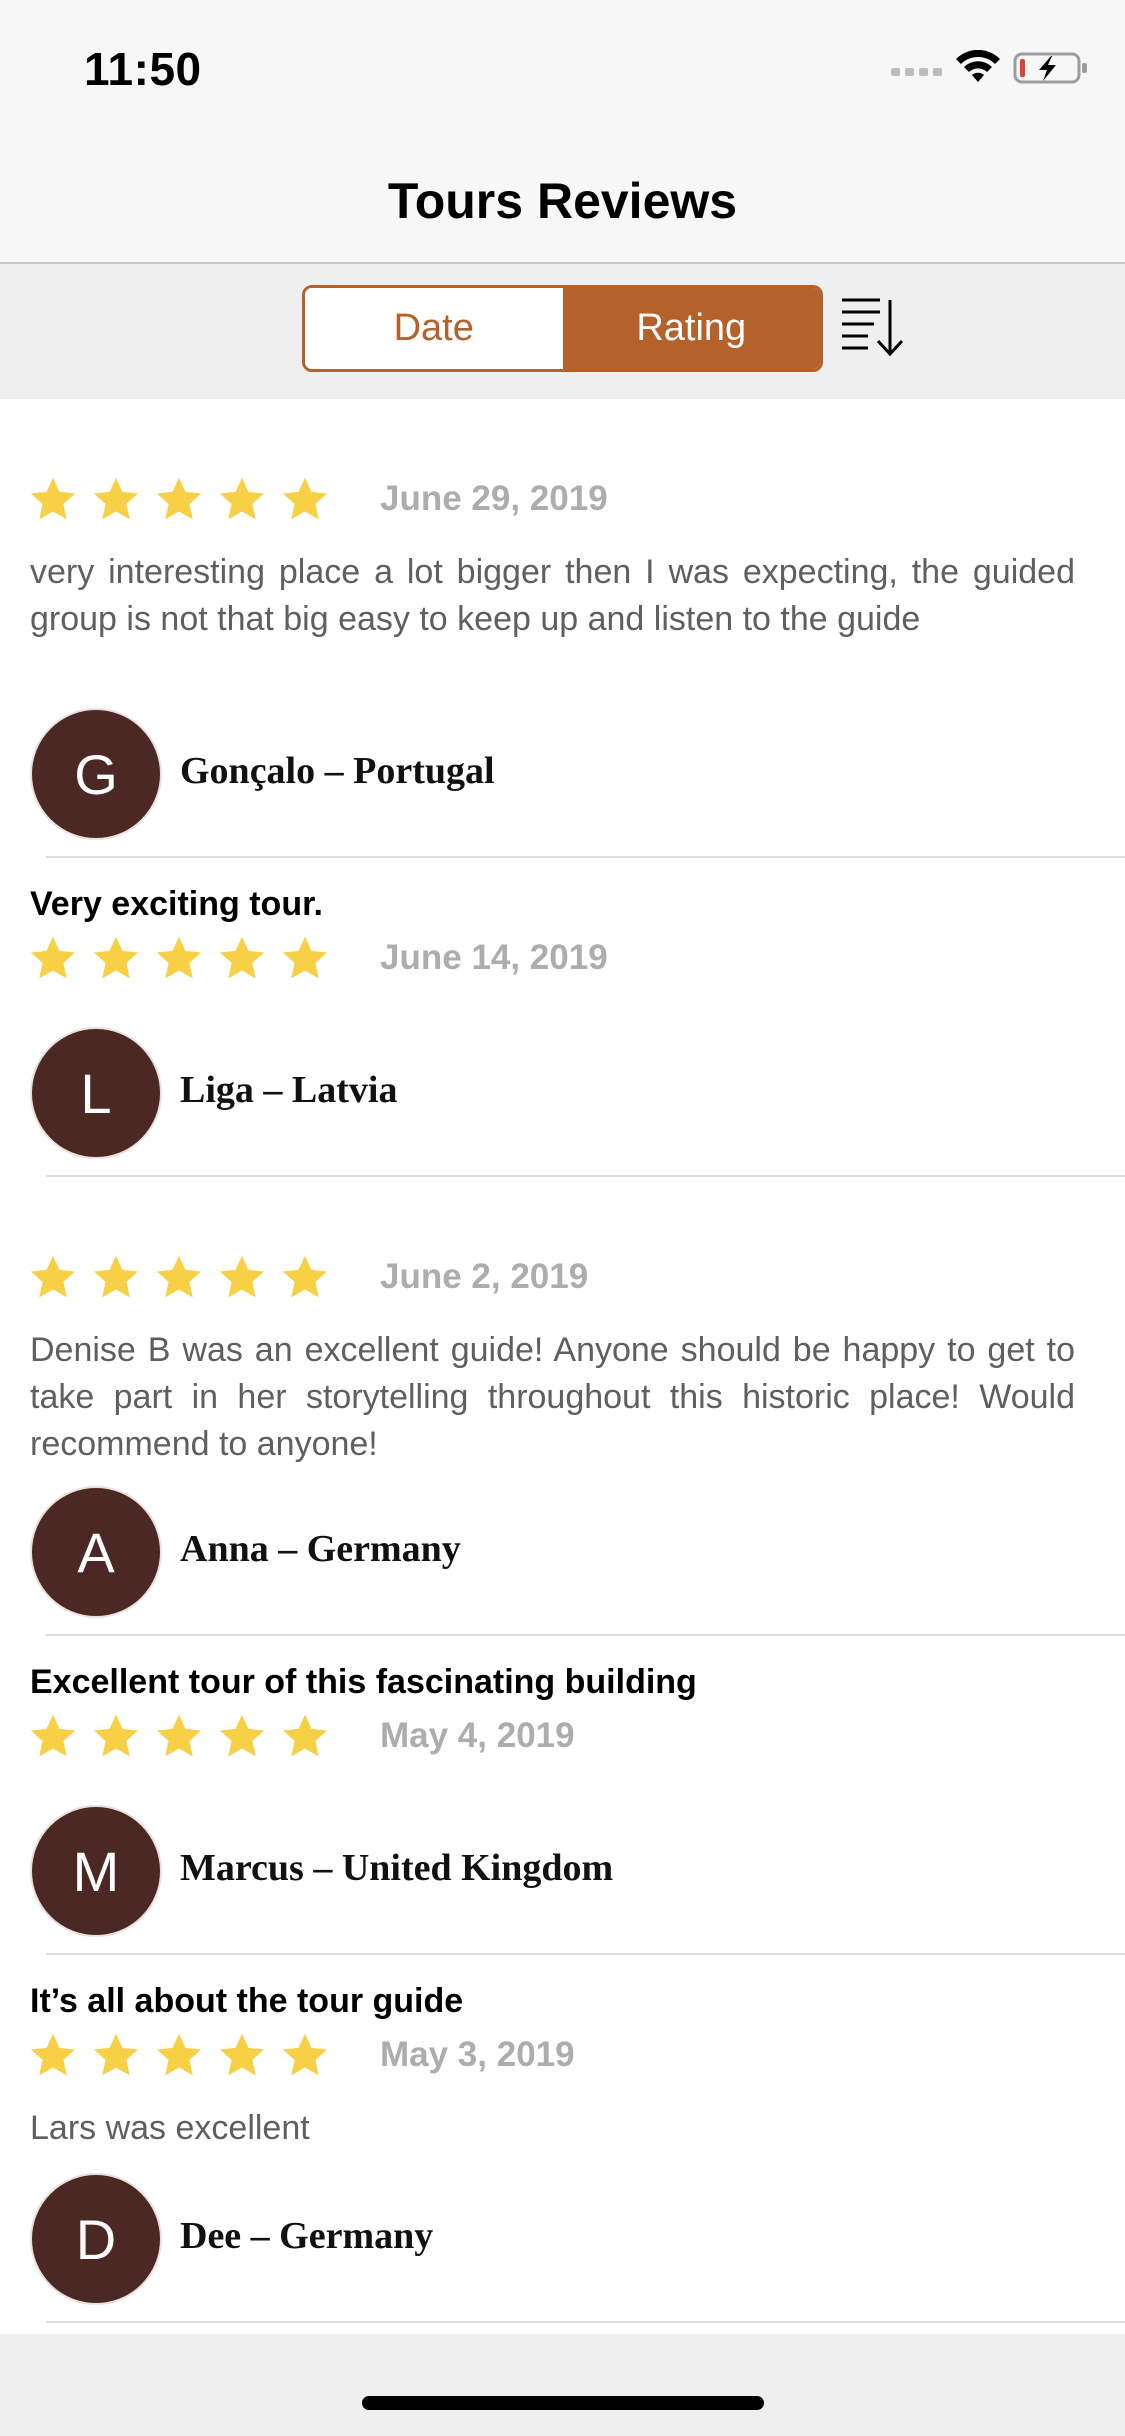 The height and width of the screenshot is (2436, 1125). What do you see at coordinates (96, 1093) in the screenshot?
I see `avatar: L` at bounding box center [96, 1093].